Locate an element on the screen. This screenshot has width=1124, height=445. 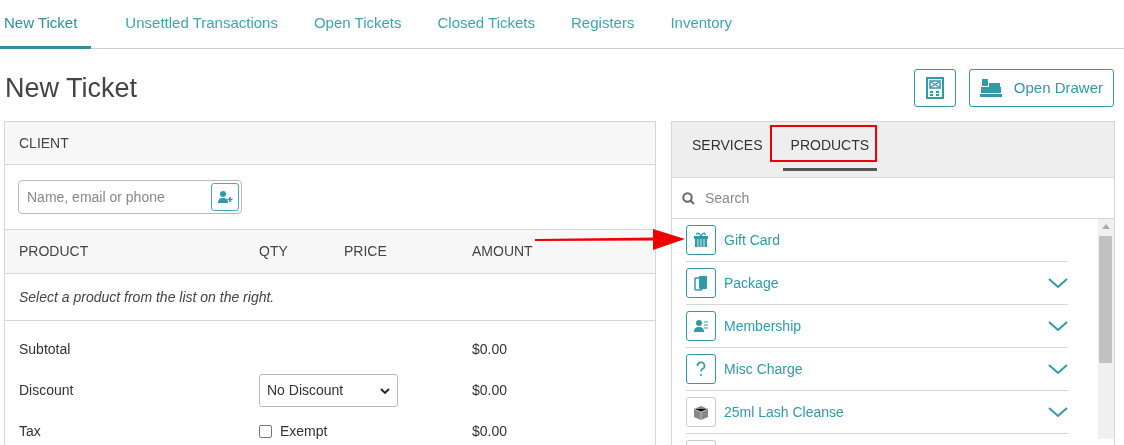
nav-tab: Open Tickets is located at coordinates (357, 24).